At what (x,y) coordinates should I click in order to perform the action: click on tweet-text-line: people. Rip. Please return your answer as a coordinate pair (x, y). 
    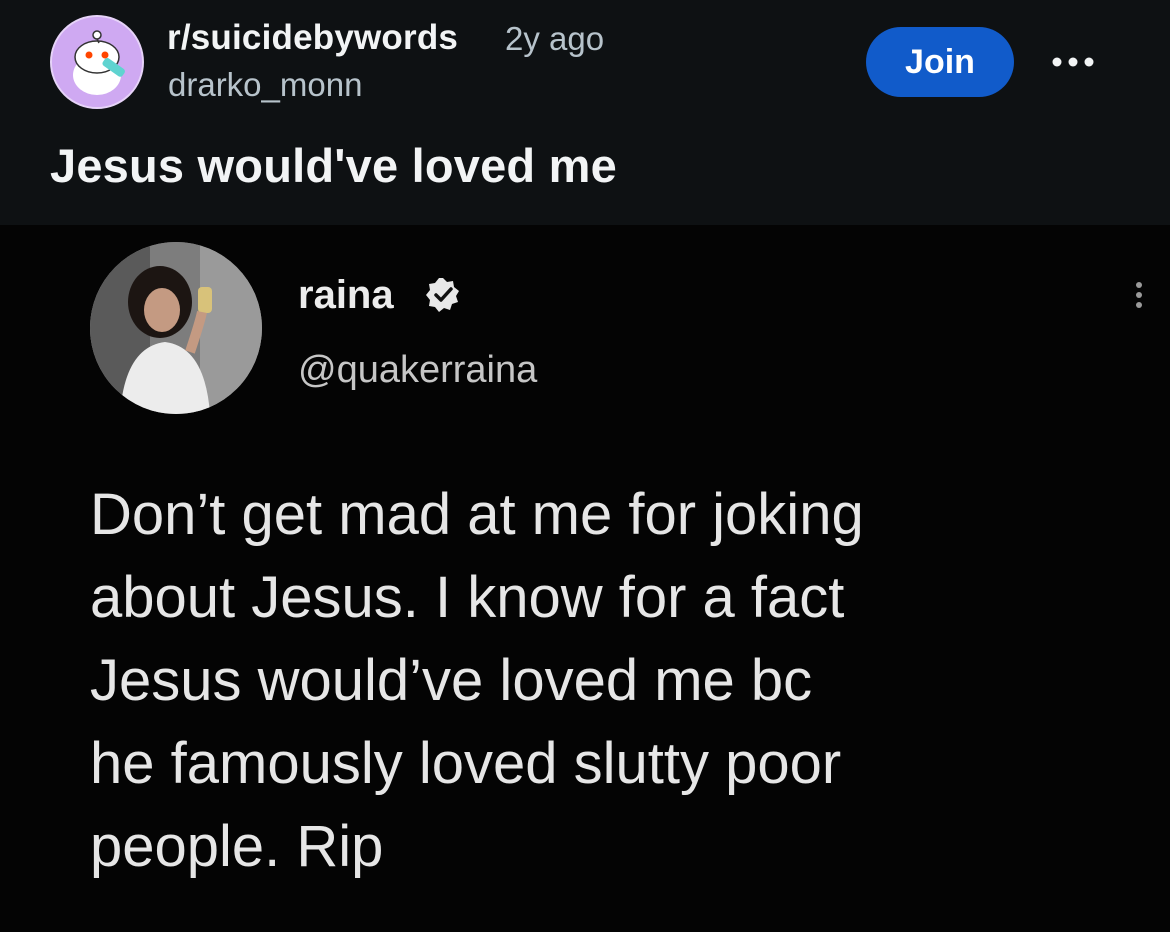
    Looking at the image, I should click on (237, 846).